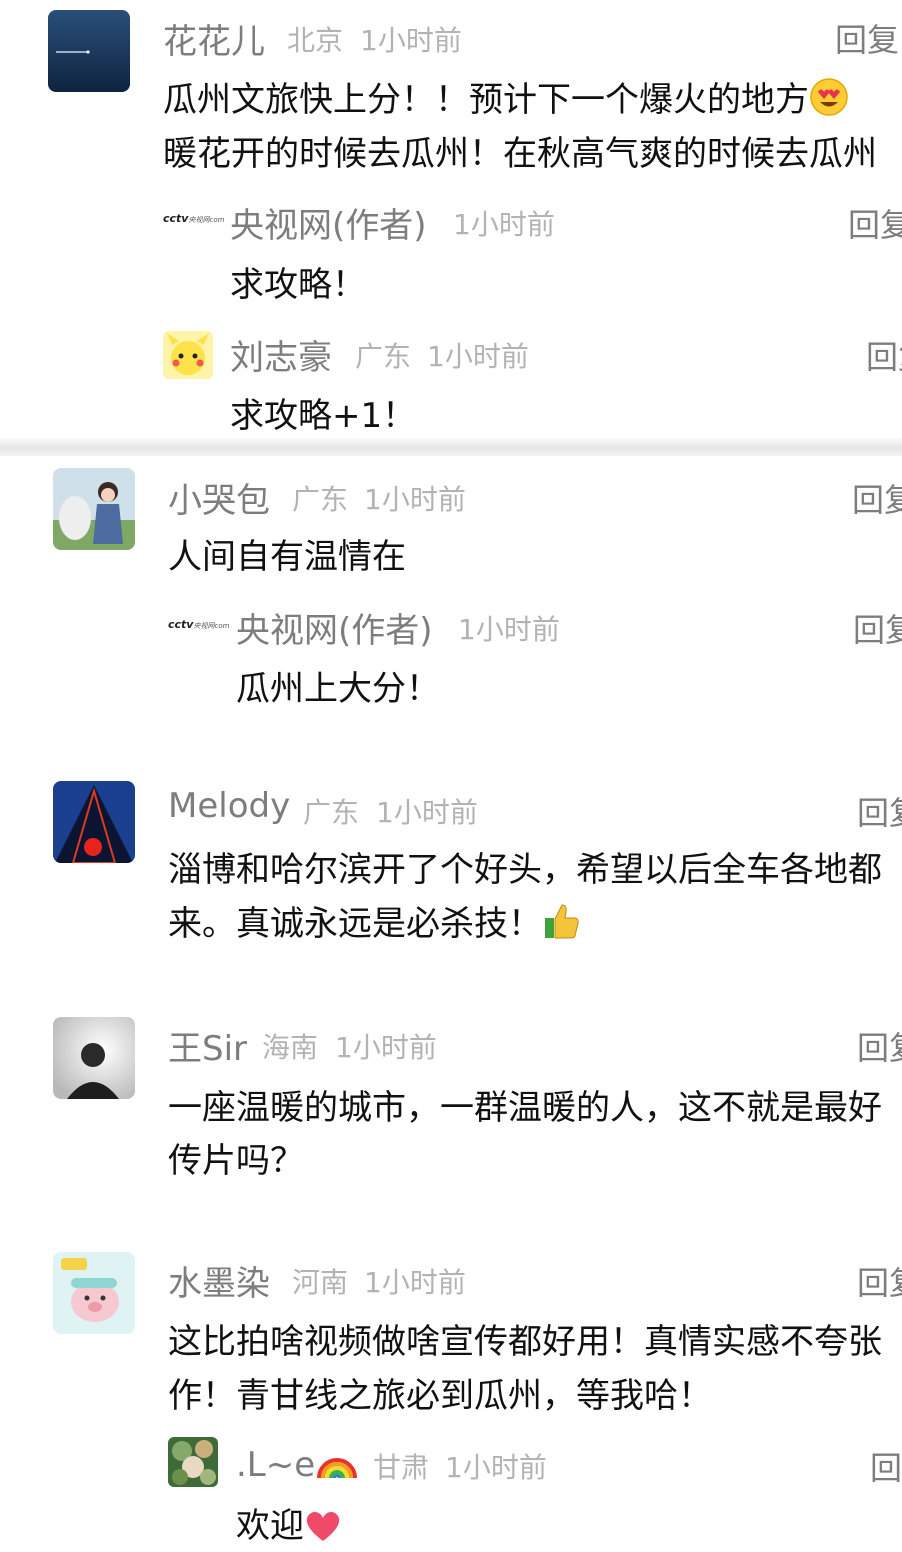  I want to click on heart-eyes-emoji, so click(829, 101).